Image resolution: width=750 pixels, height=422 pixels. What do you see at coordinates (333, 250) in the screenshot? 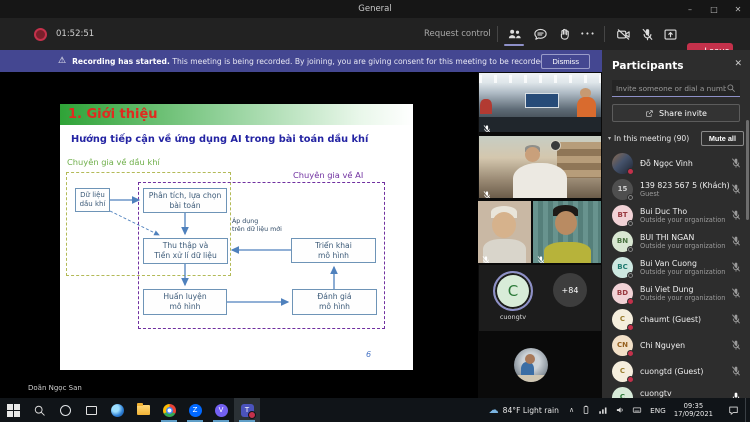
I see `flow-box-deploy: Triển khai mô hình` at bounding box center [333, 250].